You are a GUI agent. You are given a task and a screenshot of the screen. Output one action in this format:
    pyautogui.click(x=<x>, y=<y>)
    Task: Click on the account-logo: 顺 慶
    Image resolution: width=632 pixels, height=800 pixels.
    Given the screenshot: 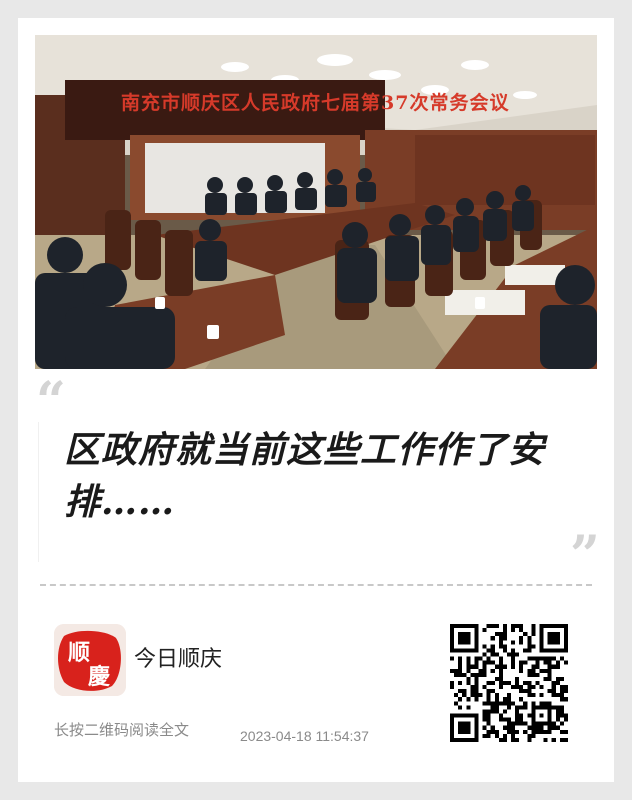 What is the action you would take?
    pyautogui.click(x=90, y=660)
    